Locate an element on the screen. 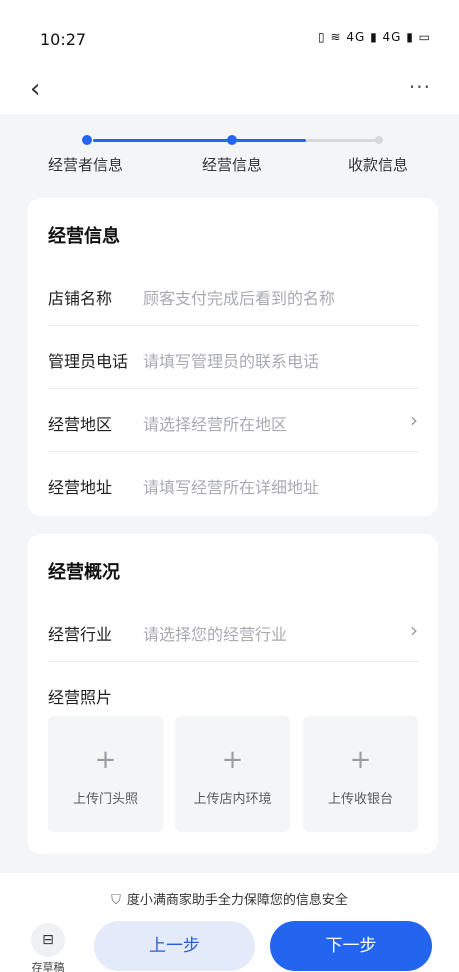  security-notice-text: 度小满商家助手全力保障您的信息安全 is located at coordinates (237, 900).